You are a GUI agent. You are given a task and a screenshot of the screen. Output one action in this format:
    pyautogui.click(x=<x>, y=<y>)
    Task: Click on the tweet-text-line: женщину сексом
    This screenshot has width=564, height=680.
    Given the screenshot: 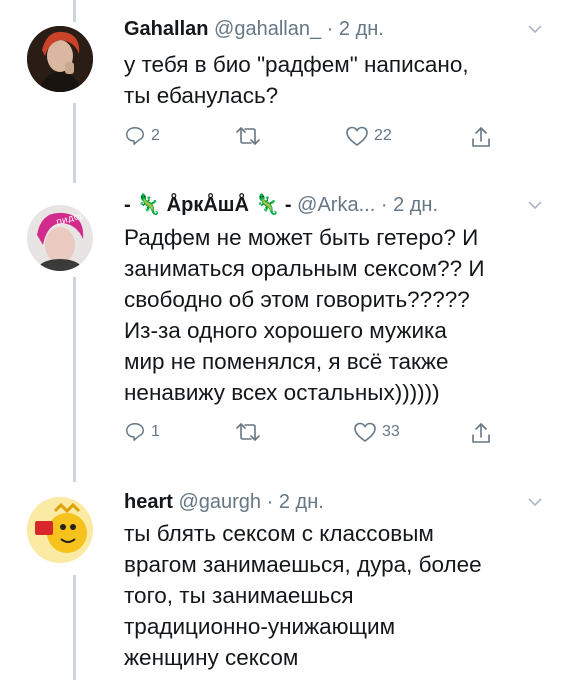 What is the action you would take?
    pyautogui.click(x=211, y=657)
    